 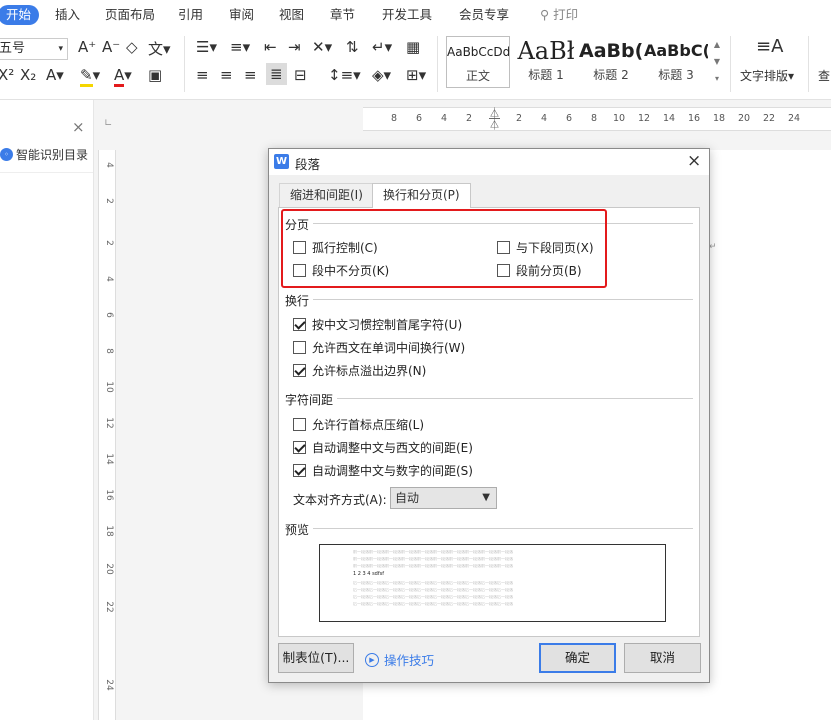 I want to click on tab-indent-spacing: 缩进和间距(I), so click(x=326, y=195).